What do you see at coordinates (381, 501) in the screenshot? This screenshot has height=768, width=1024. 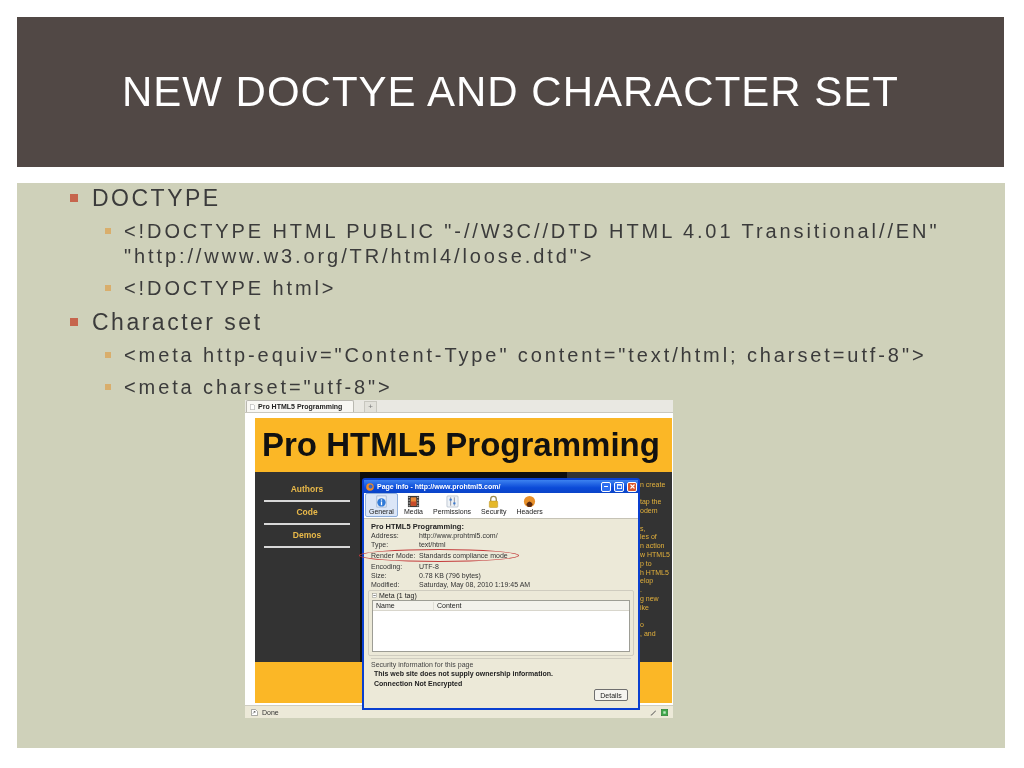 I see `info-icon` at bounding box center [381, 501].